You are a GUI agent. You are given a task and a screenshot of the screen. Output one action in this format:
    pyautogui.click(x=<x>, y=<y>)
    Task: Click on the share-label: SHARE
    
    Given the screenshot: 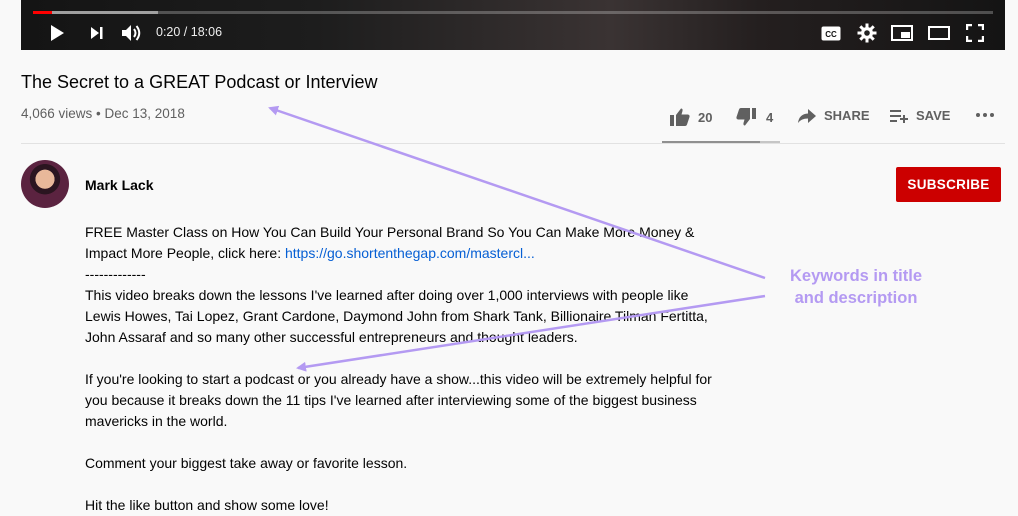 What is the action you would take?
    pyautogui.click(x=847, y=115)
    